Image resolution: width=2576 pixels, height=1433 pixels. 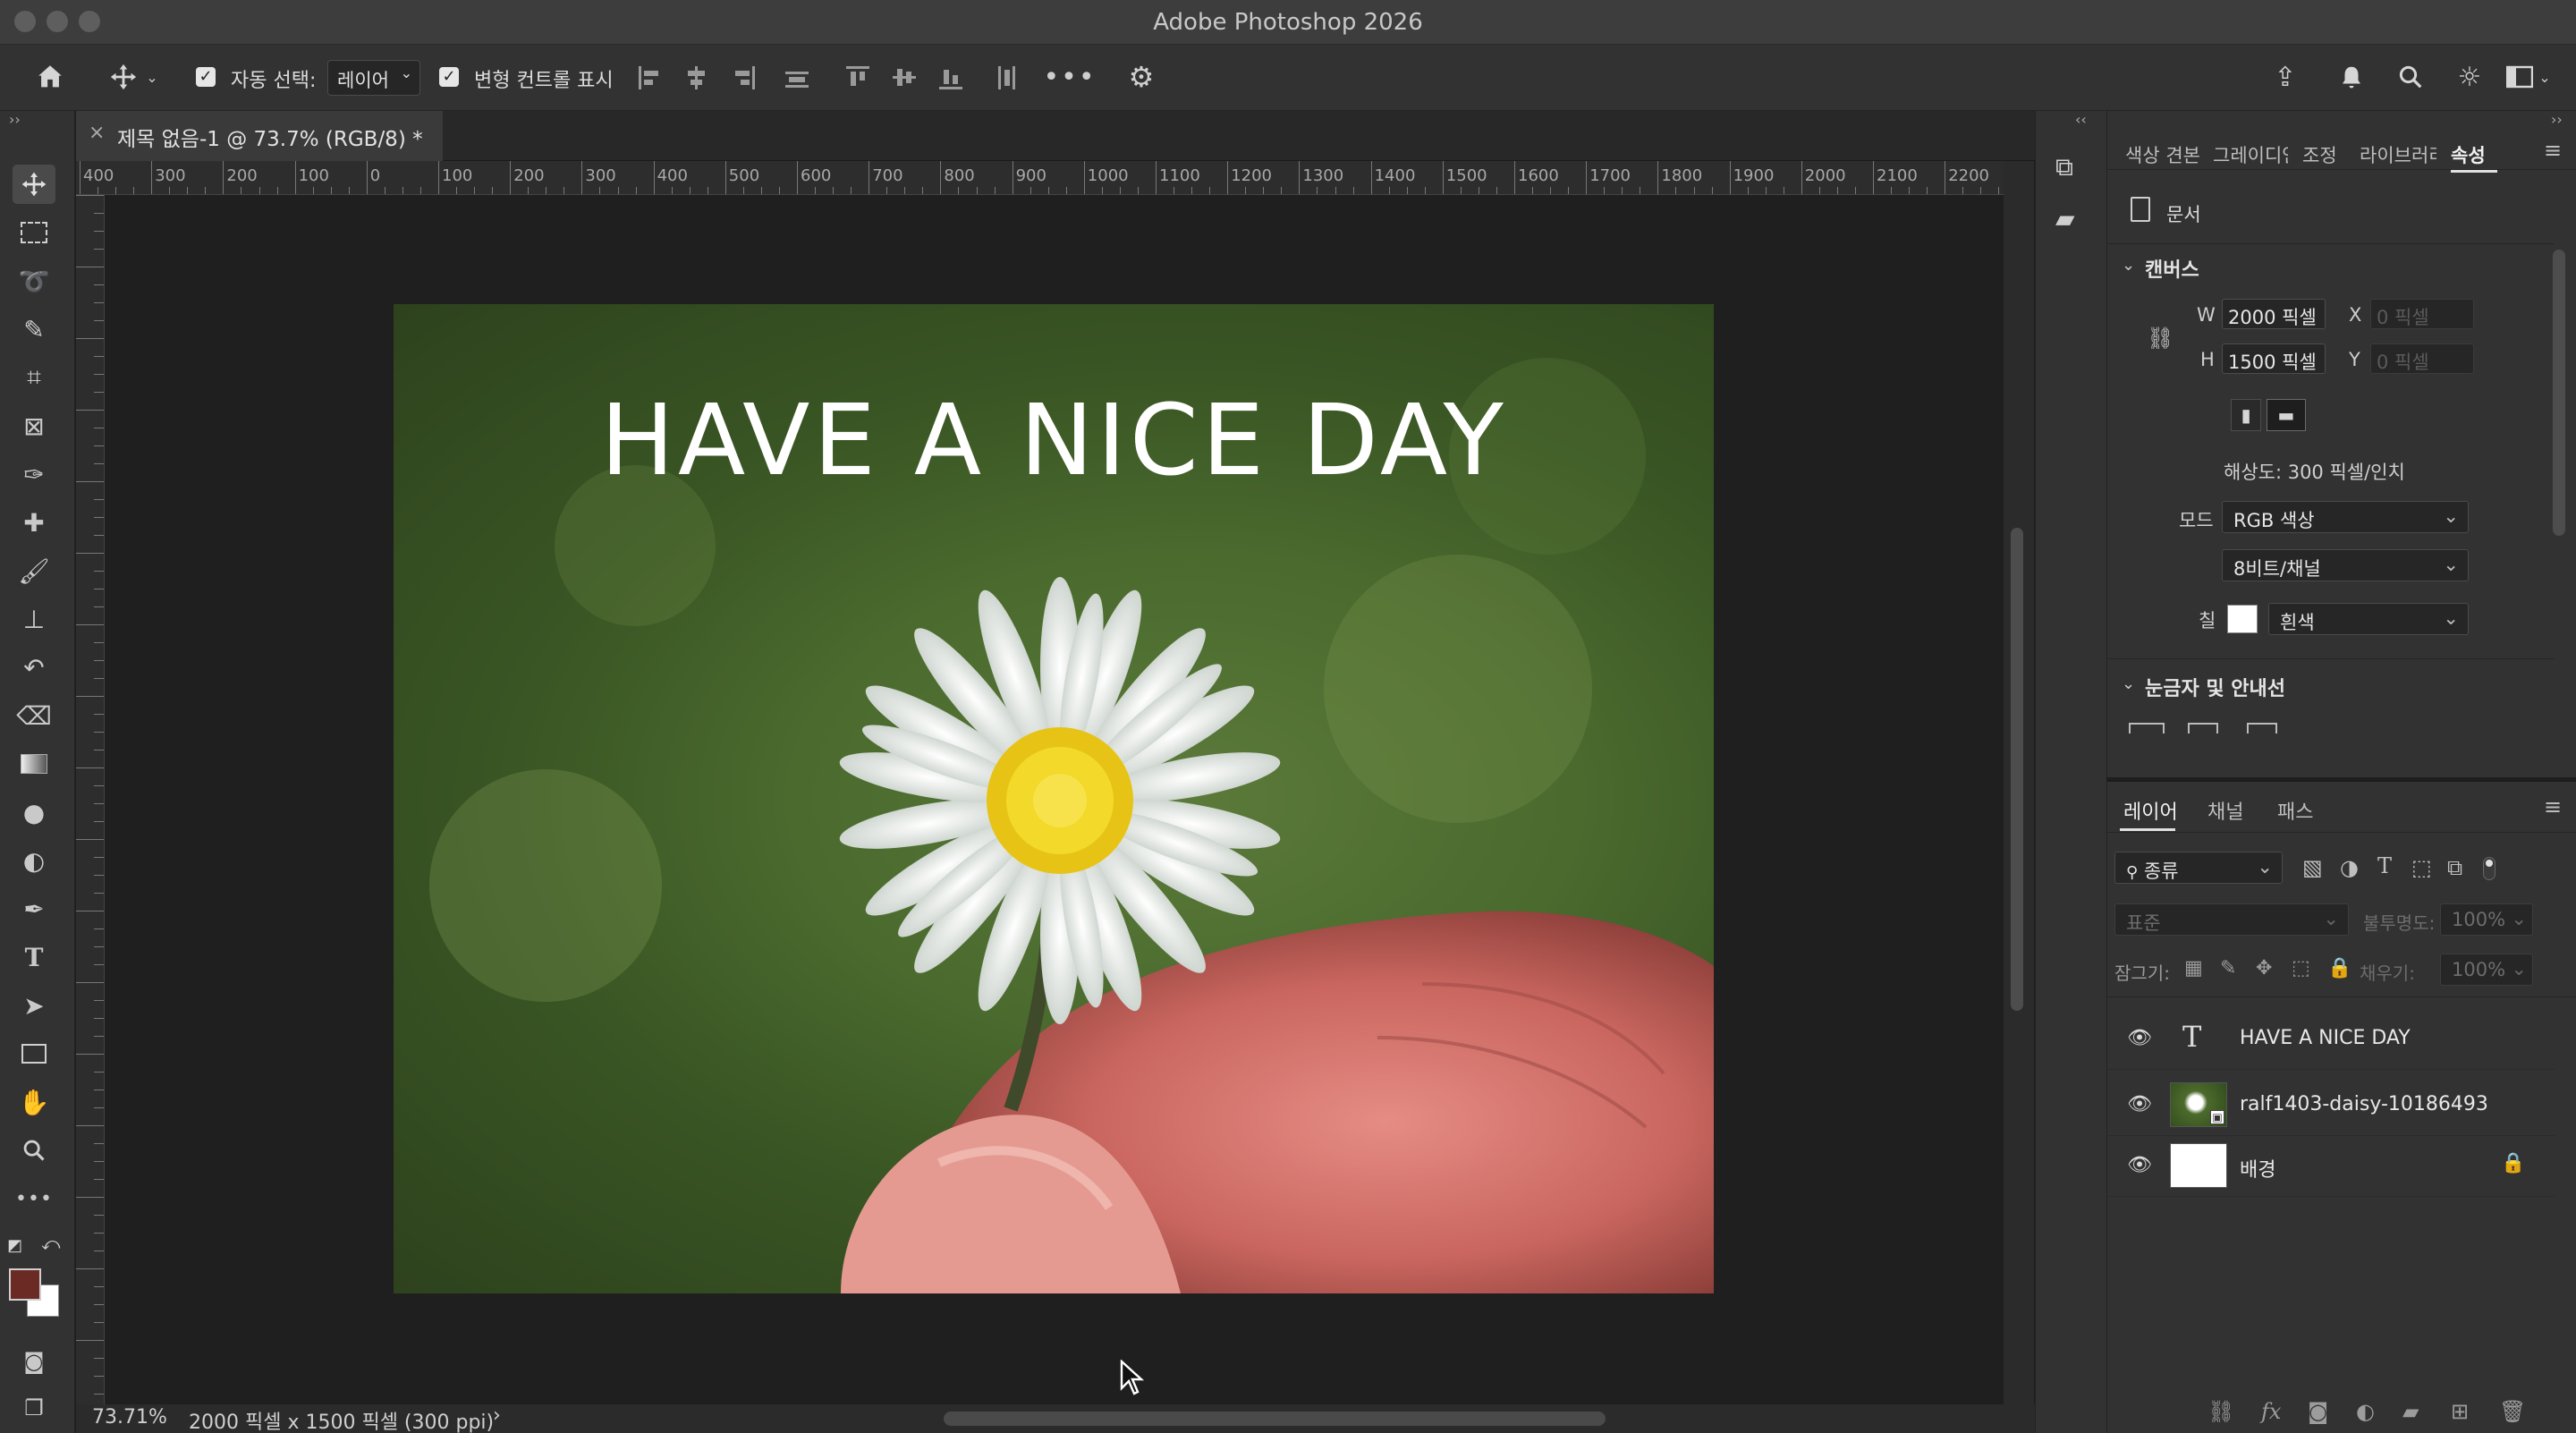 What do you see at coordinates (2285, 77) in the screenshot?
I see `share-icon: ⇪` at bounding box center [2285, 77].